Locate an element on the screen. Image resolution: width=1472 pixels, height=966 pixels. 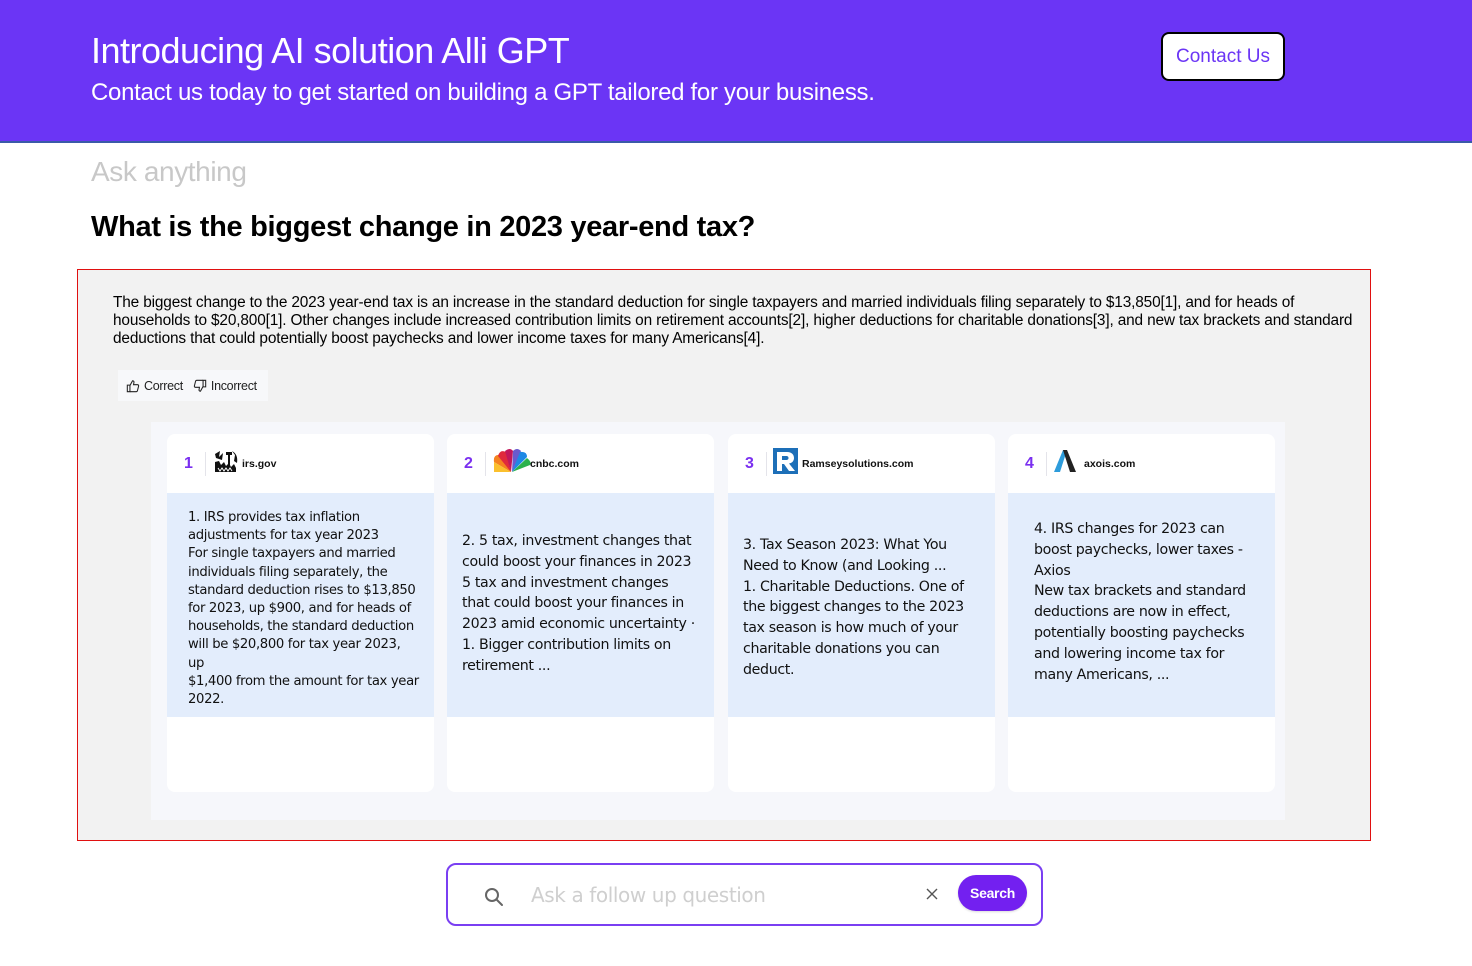
clear-button is located at coordinates (932, 894).